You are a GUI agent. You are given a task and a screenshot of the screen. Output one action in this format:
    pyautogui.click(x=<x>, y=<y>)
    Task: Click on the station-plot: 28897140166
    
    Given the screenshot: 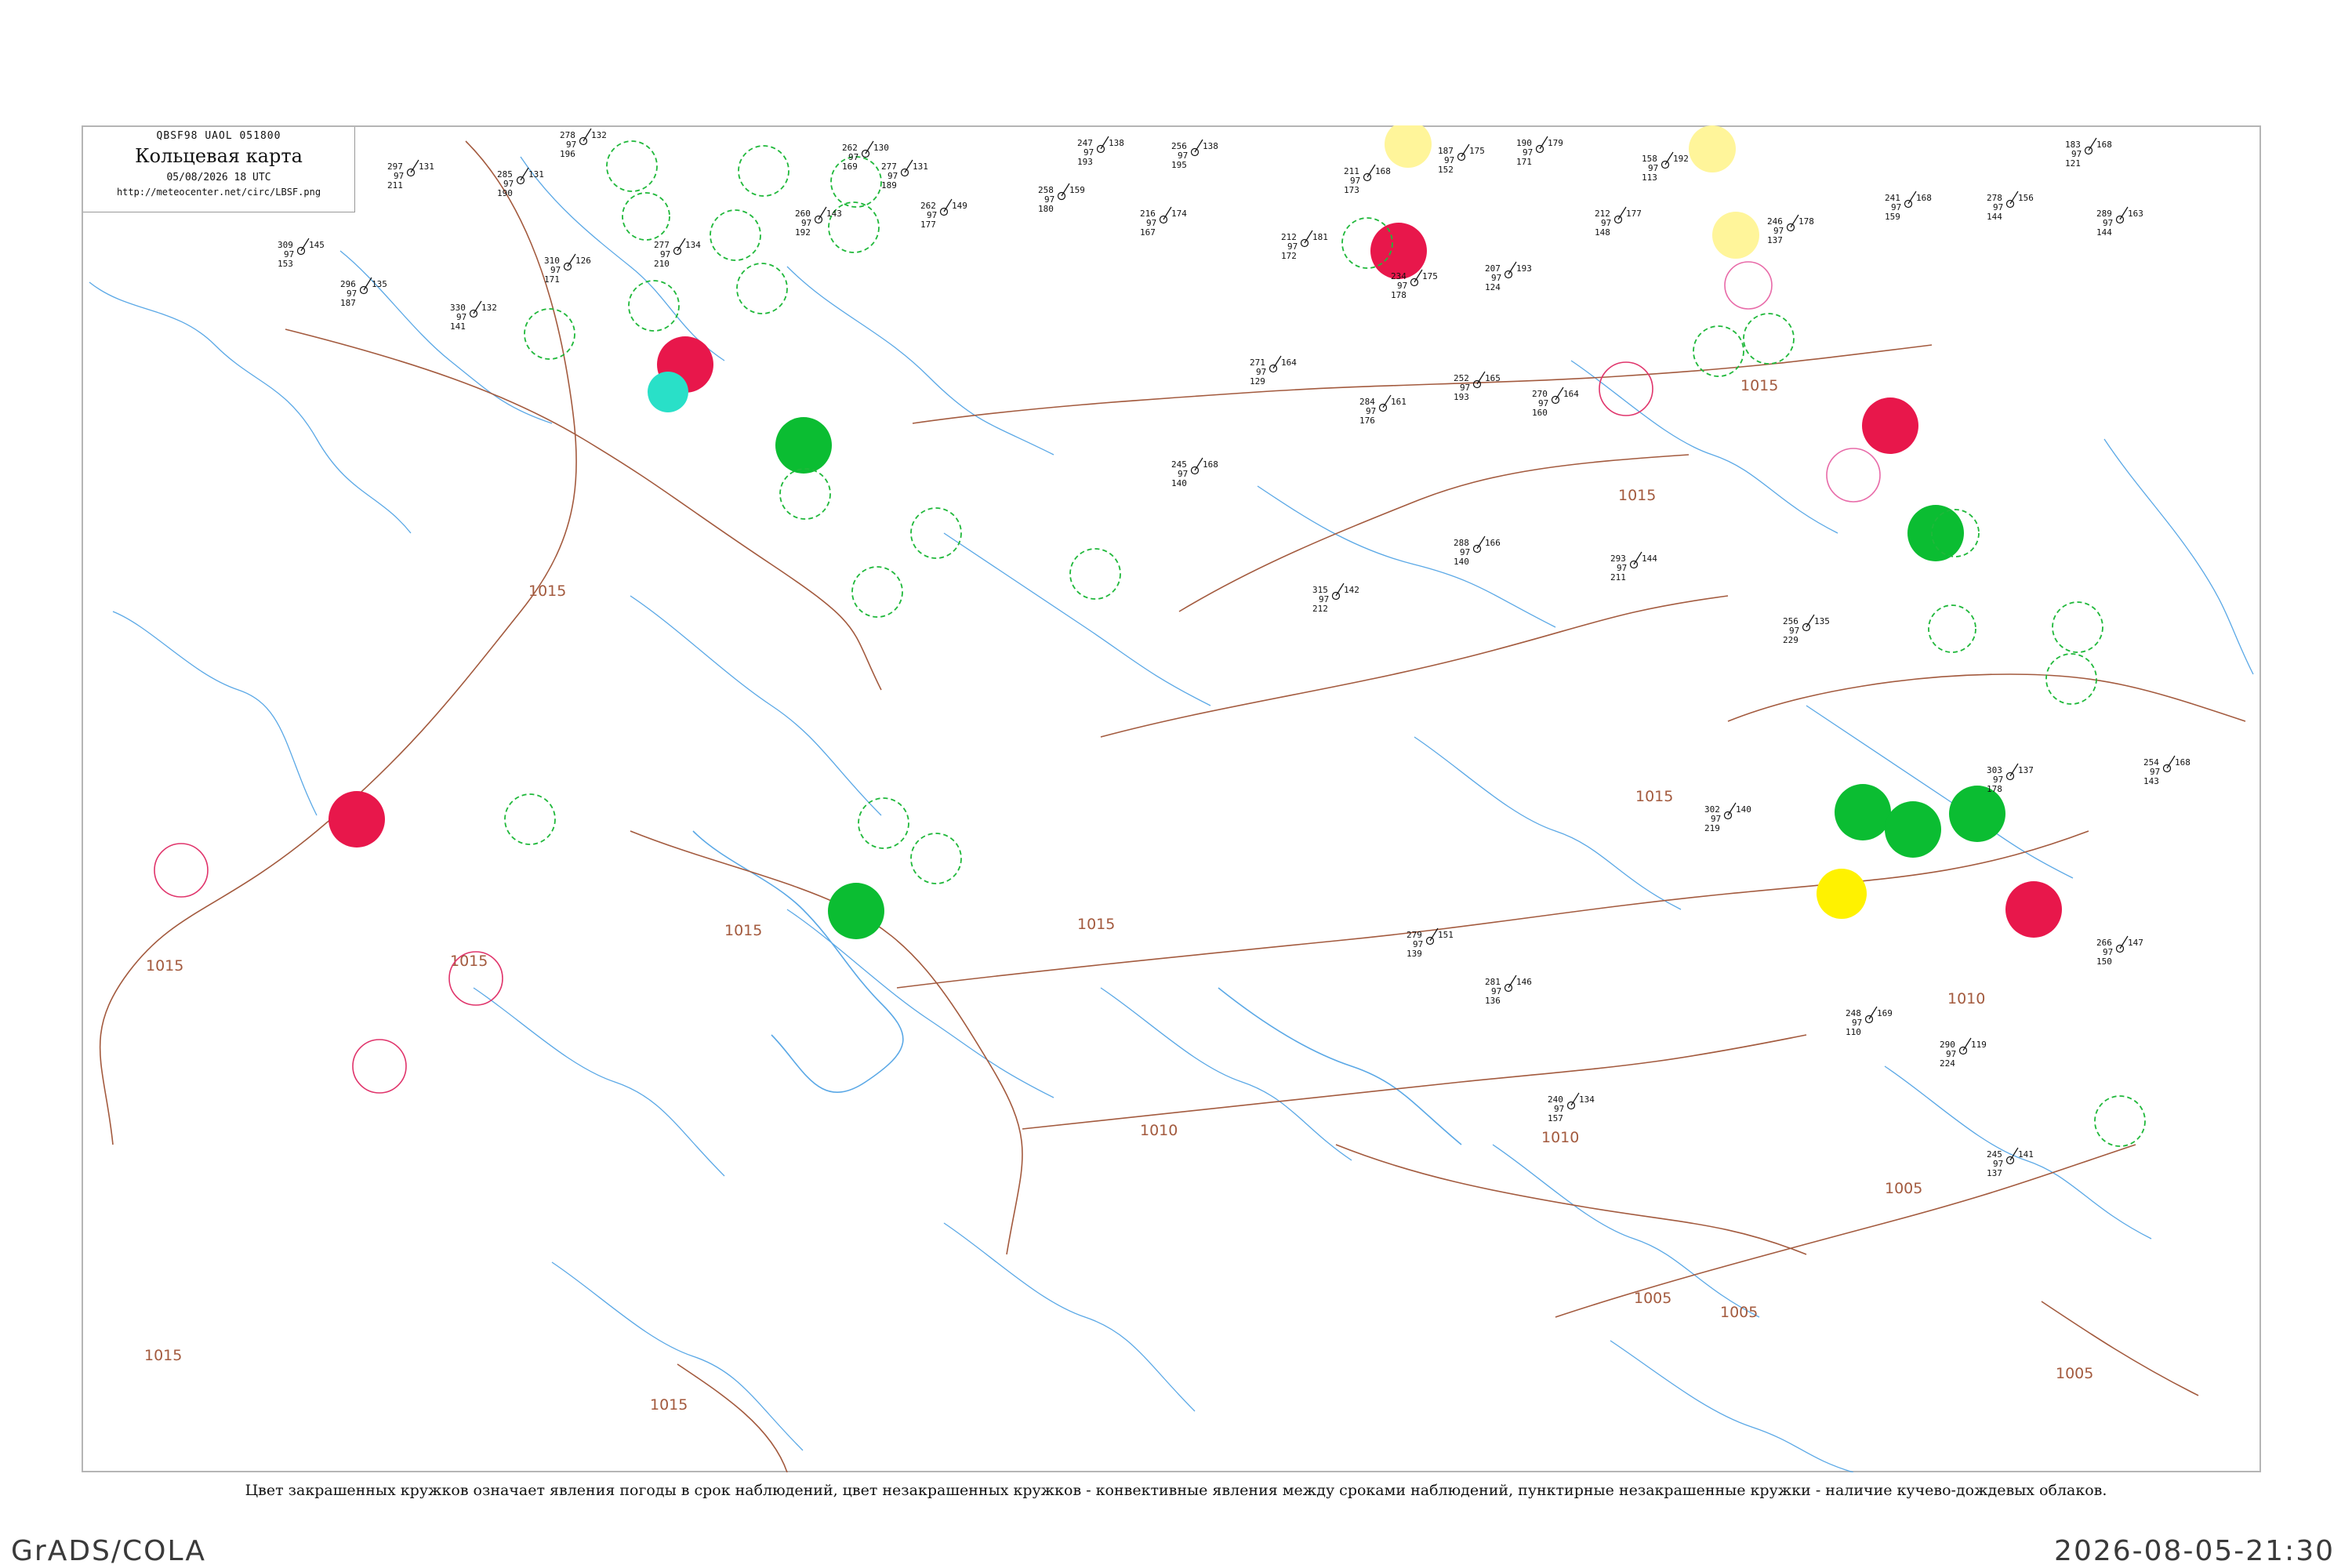 What is the action you would take?
    pyautogui.click(x=1477, y=551)
    